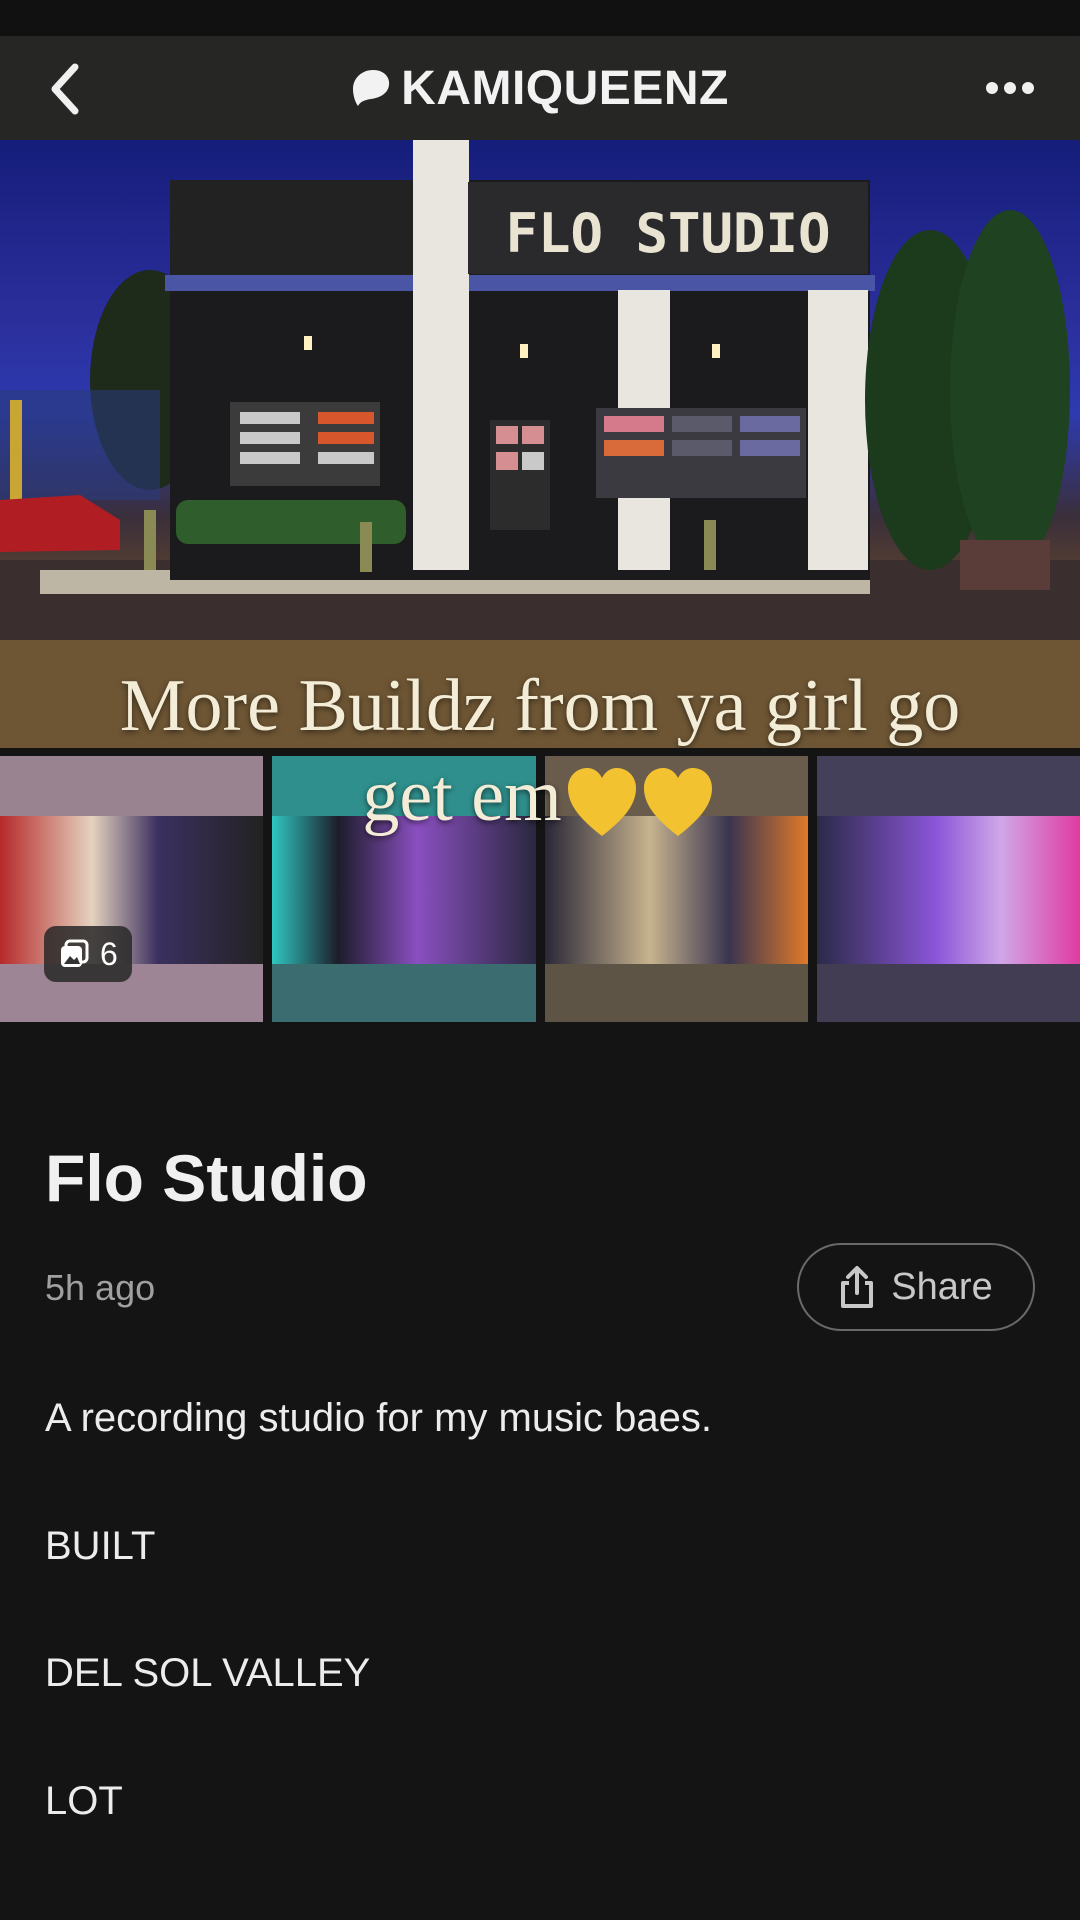 Image resolution: width=1080 pixels, height=1920 pixels. I want to click on yellow-heart-icons, so click(639, 802).